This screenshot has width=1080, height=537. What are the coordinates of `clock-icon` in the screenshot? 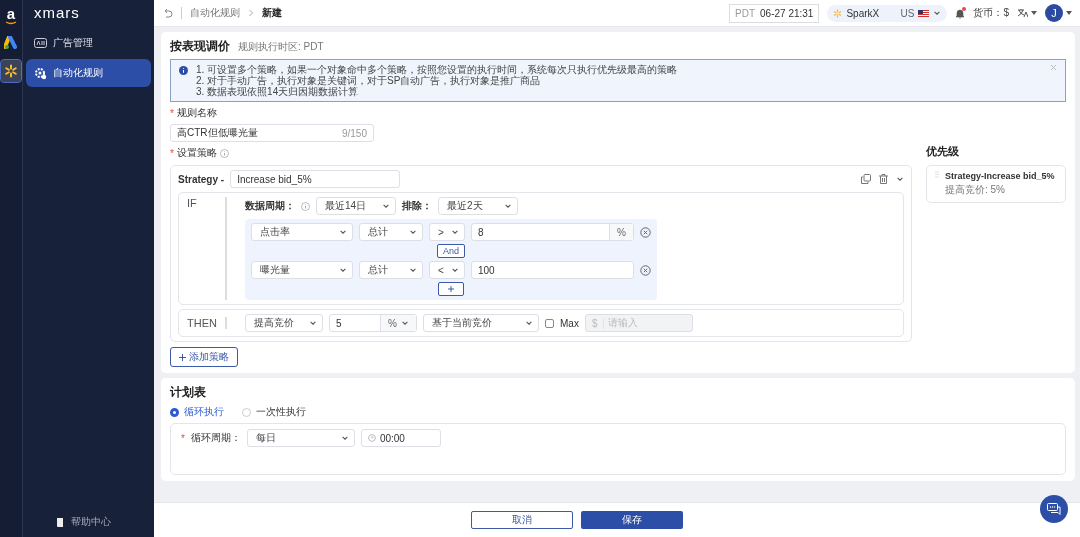 It's located at (371, 438).